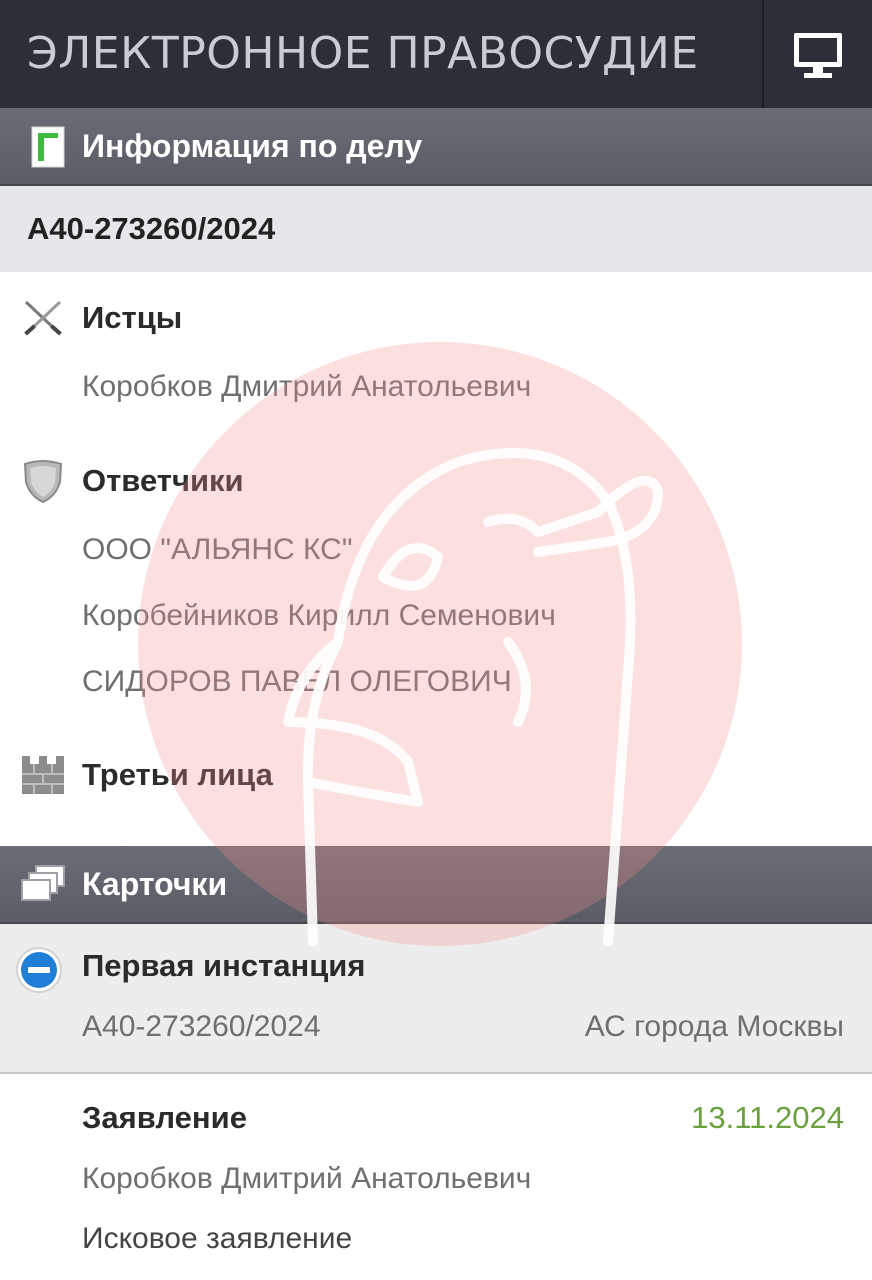  Describe the element at coordinates (319, 616) in the screenshot. I see `defendant-item: Коробейников Кирилл Семенович` at that location.